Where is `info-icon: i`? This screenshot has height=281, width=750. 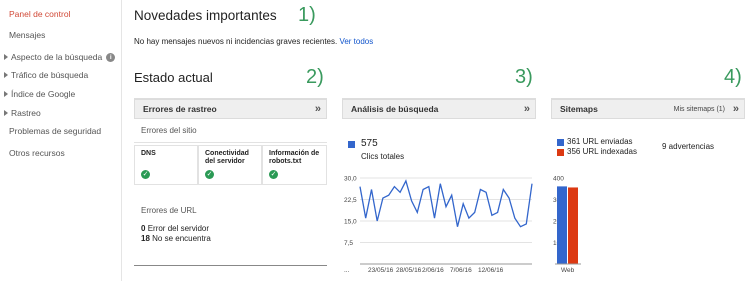 info-icon: i is located at coordinates (111, 57).